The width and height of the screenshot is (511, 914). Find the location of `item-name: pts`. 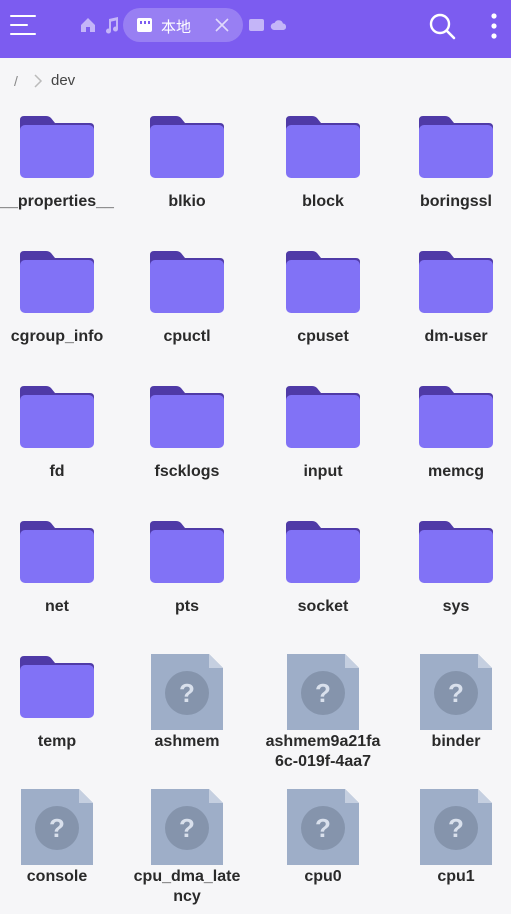

item-name: pts is located at coordinates (187, 606).